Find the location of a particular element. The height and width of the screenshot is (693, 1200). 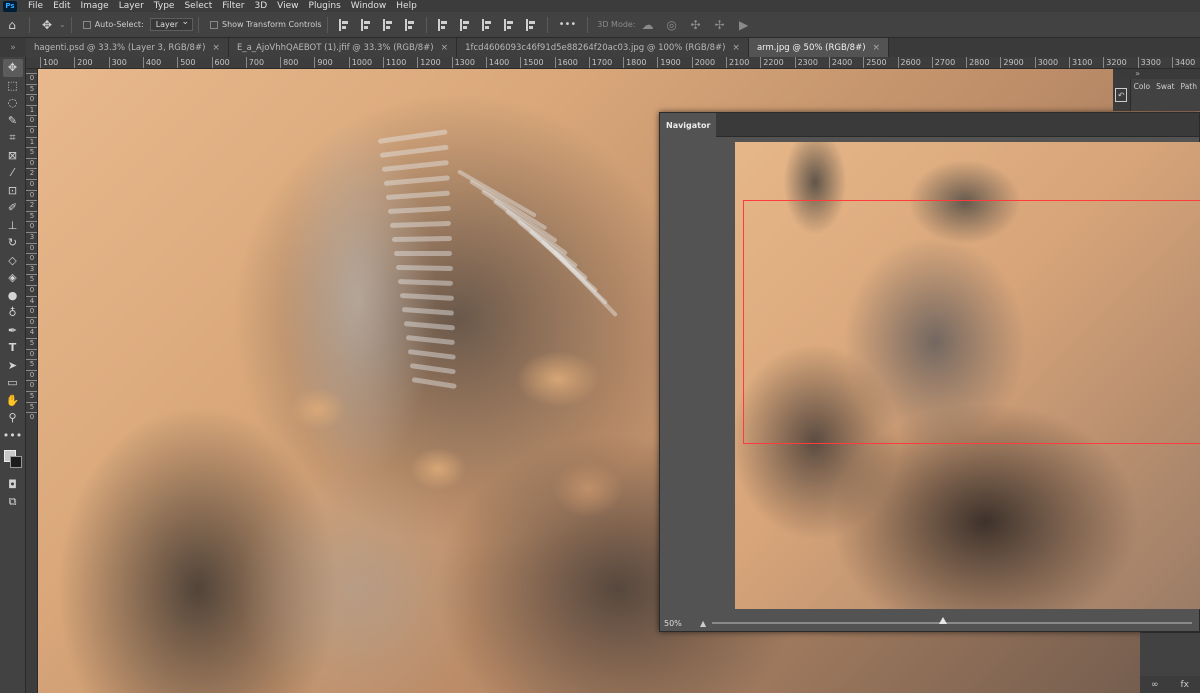

menu-layer: Layer is located at coordinates (131, 6).